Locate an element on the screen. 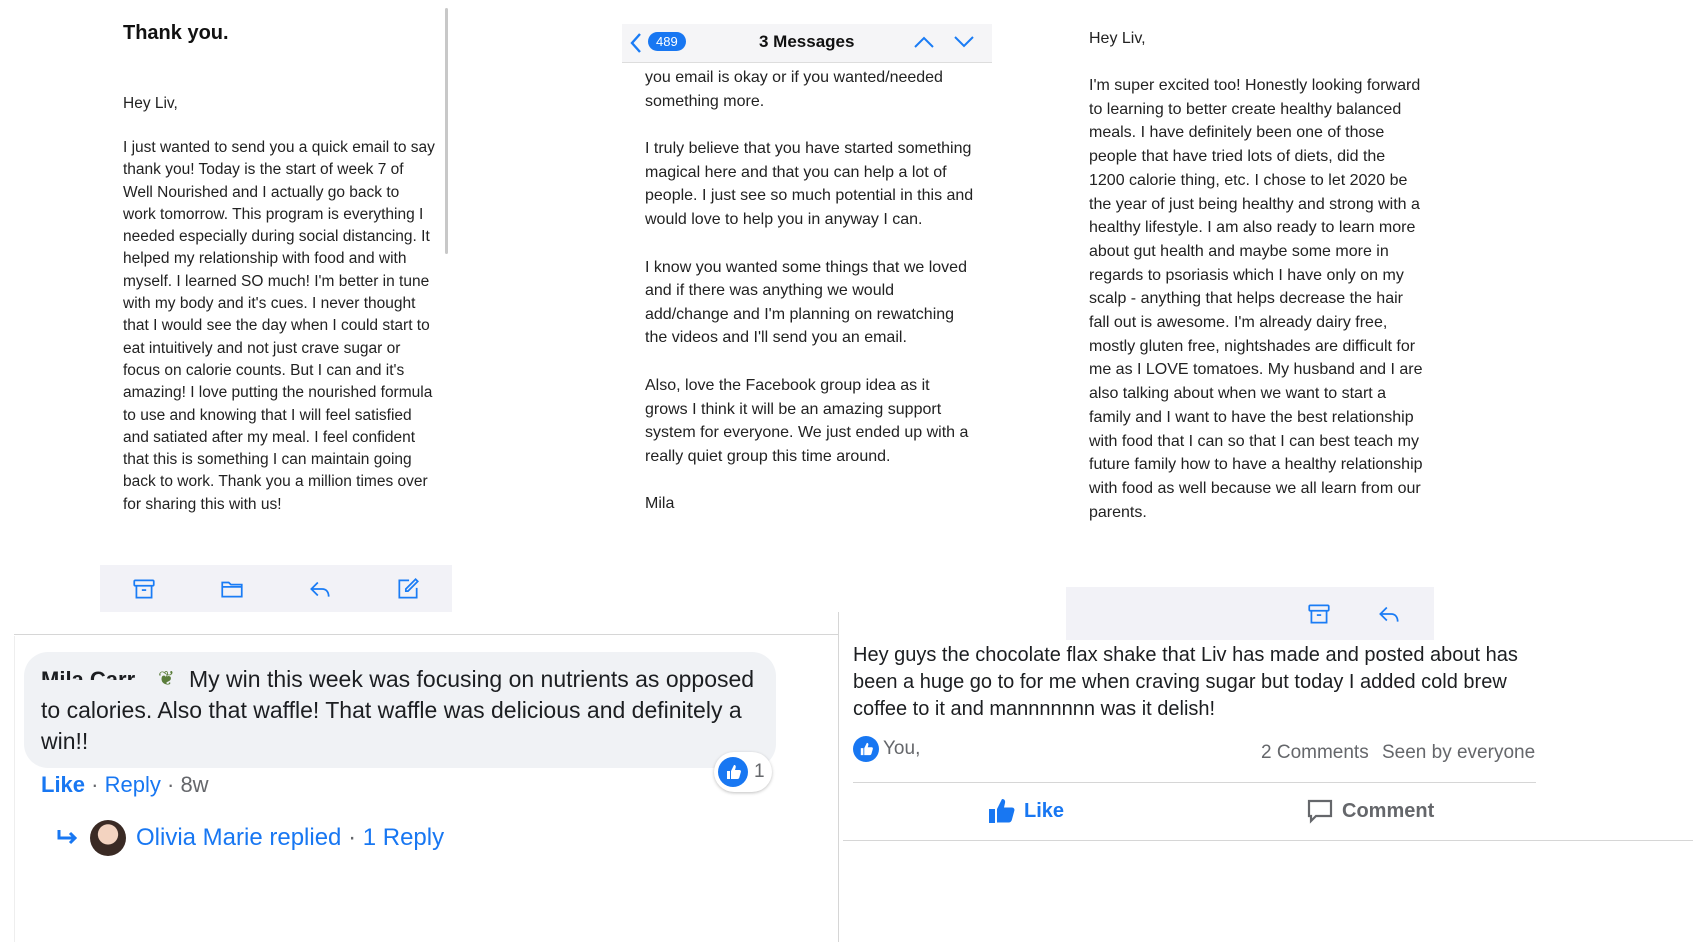 The image size is (1696, 942). post-stats: 2 Comments Seen by everyone is located at coordinates (1398, 753).